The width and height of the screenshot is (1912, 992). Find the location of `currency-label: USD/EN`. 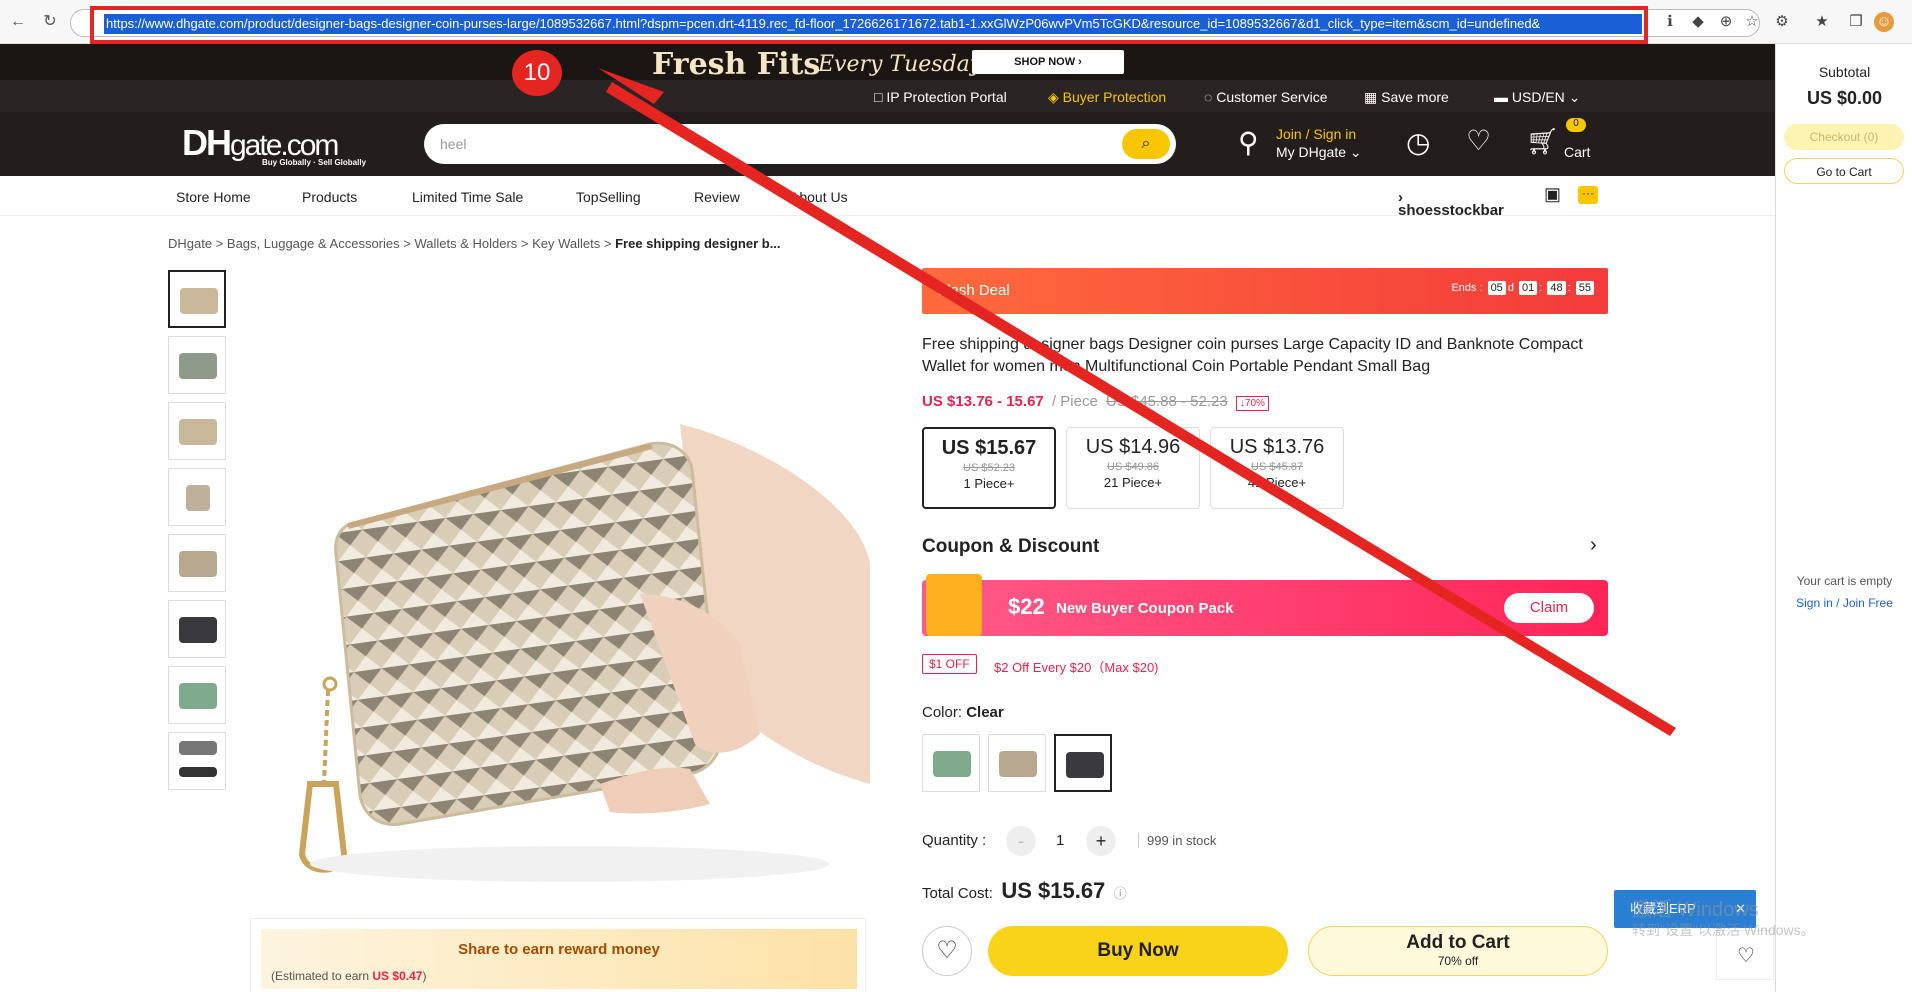

currency-label: USD/EN is located at coordinates (1538, 97).